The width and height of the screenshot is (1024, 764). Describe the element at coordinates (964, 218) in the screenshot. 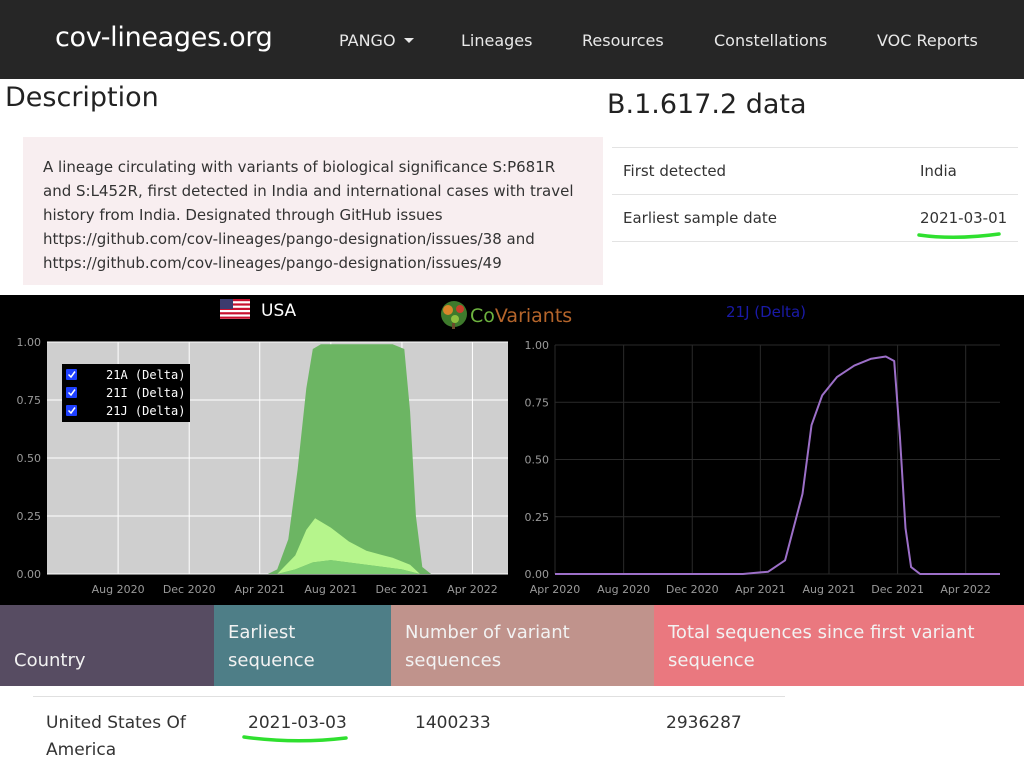

I see `earliest-sample-date-value: 2021-03-01` at that location.